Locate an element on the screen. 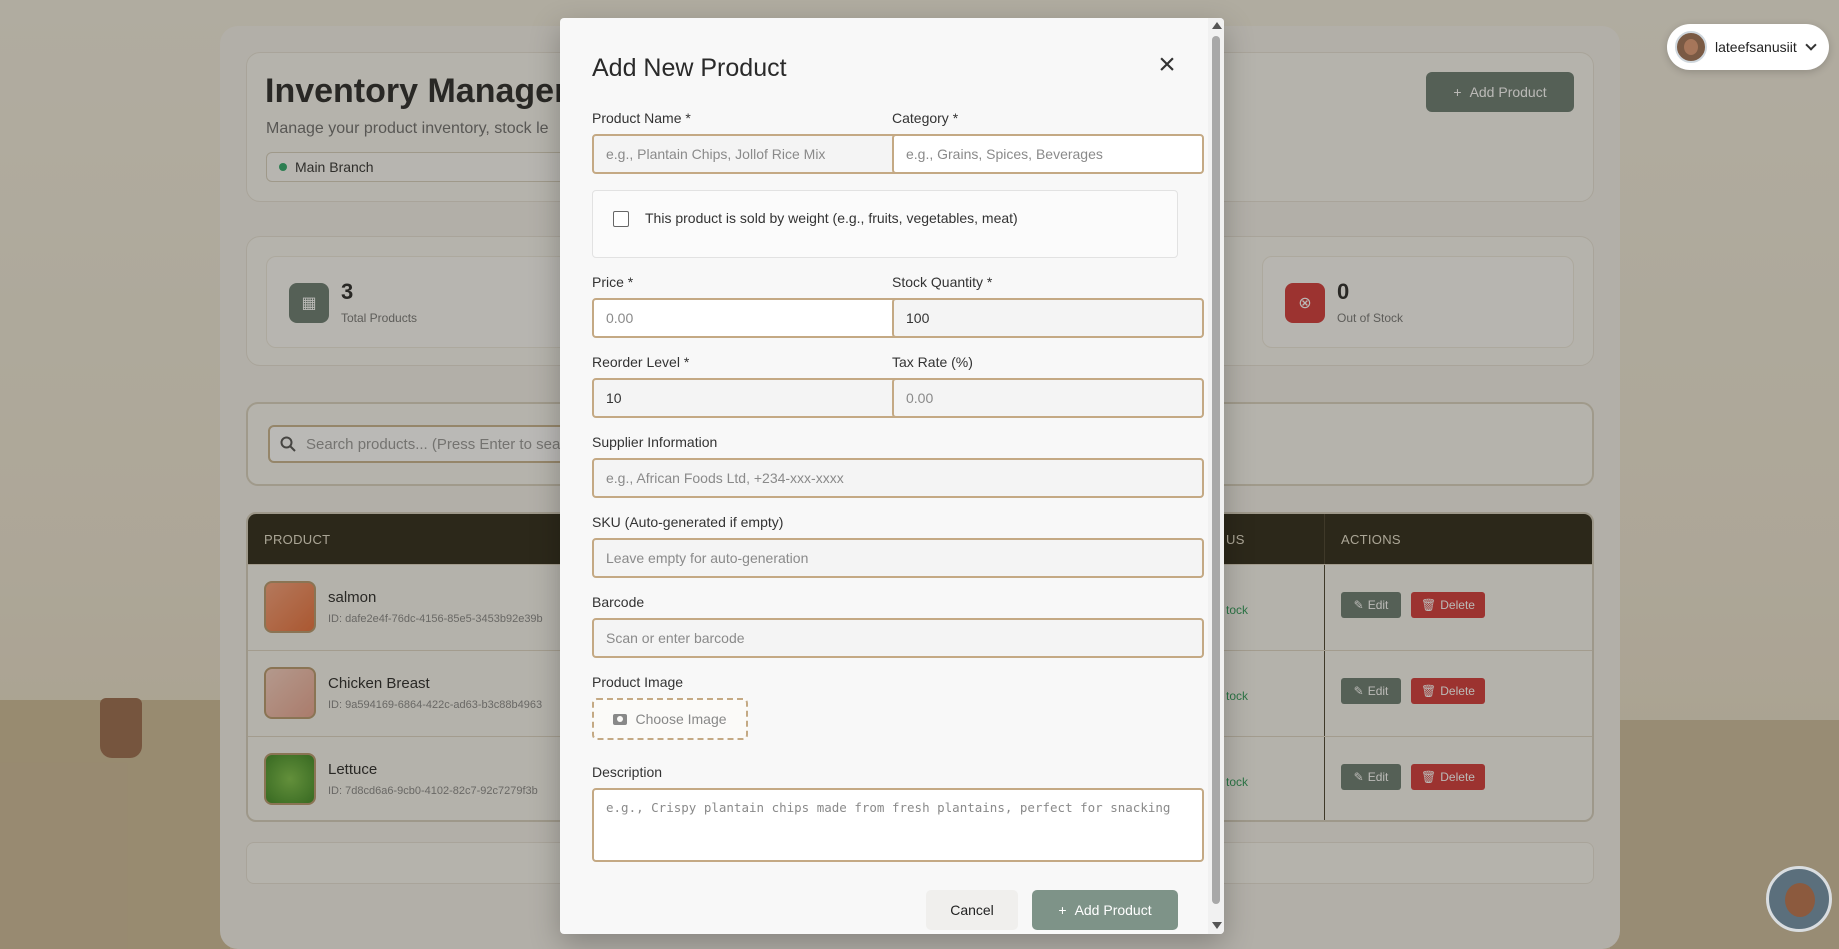 The height and width of the screenshot is (949, 1839). scrollbar-thumb is located at coordinates (1216, 470).